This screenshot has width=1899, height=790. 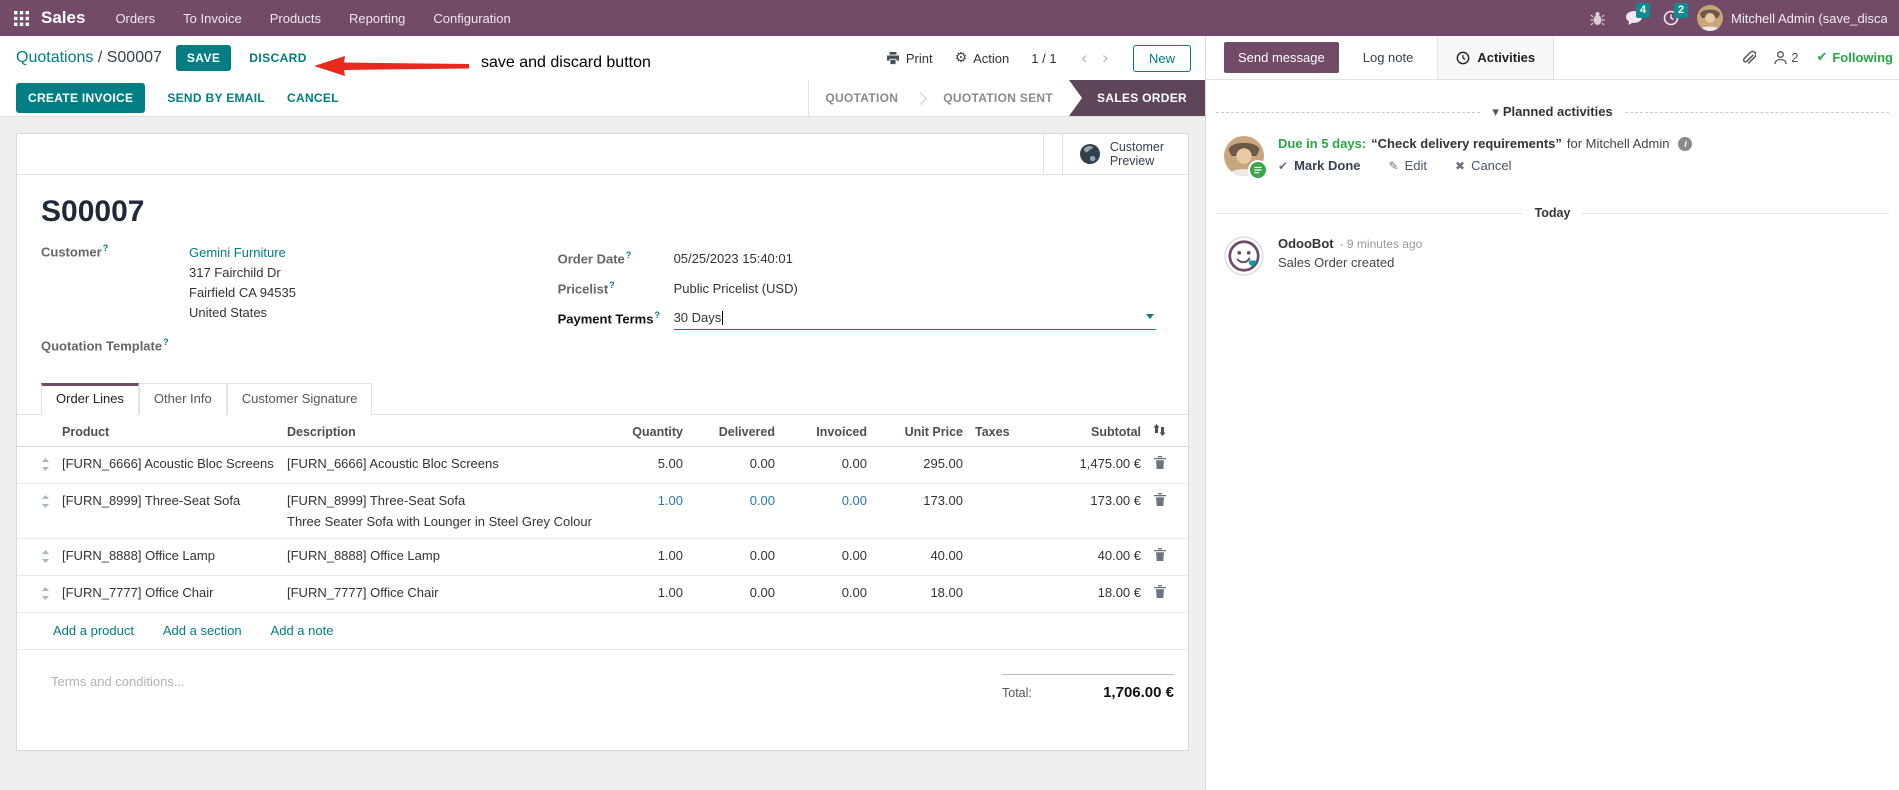 What do you see at coordinates (90, 399) in the screenshot?
I see `tab-order-lines: Order Lines` at bounding box center [90, 399].